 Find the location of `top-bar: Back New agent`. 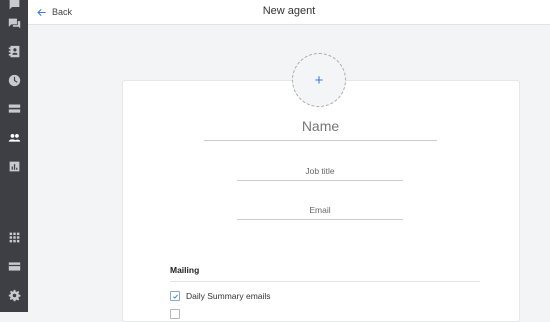

top-bar: Back New agent is located at coordinates (289, 12).